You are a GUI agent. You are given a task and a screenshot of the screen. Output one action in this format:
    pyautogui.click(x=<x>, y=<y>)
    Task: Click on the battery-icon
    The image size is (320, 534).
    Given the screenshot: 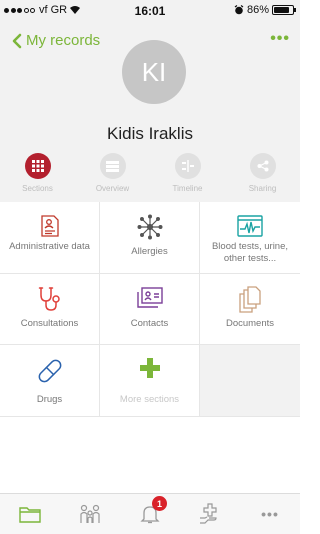 What is the action you would take?
    pyautogui.click(x=284, y=10)
    